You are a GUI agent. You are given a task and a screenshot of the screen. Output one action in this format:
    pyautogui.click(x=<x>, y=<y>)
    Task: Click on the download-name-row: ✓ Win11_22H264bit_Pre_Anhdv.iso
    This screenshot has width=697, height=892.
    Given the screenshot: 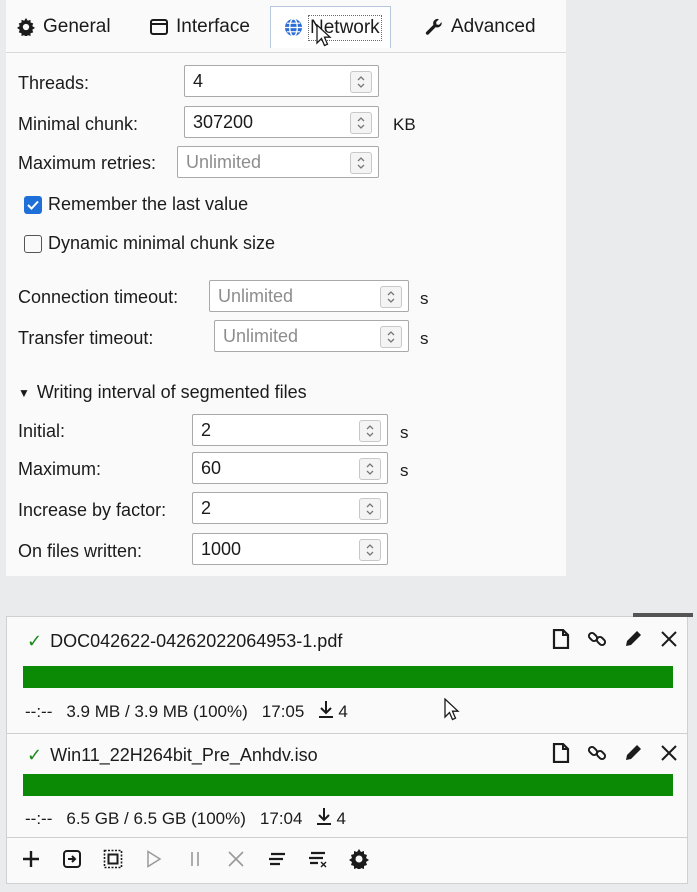 What is the action you would take?
    pyautogui.click(x=172, y=755)
    